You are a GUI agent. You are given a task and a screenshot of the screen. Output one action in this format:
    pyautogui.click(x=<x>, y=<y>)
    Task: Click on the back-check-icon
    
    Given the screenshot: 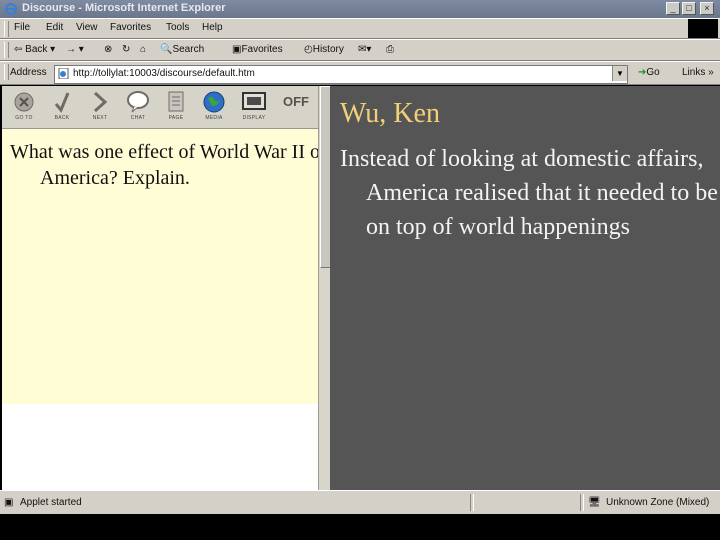 What is the action you would take?
    pyautogui.click(x=62, y=102)
    